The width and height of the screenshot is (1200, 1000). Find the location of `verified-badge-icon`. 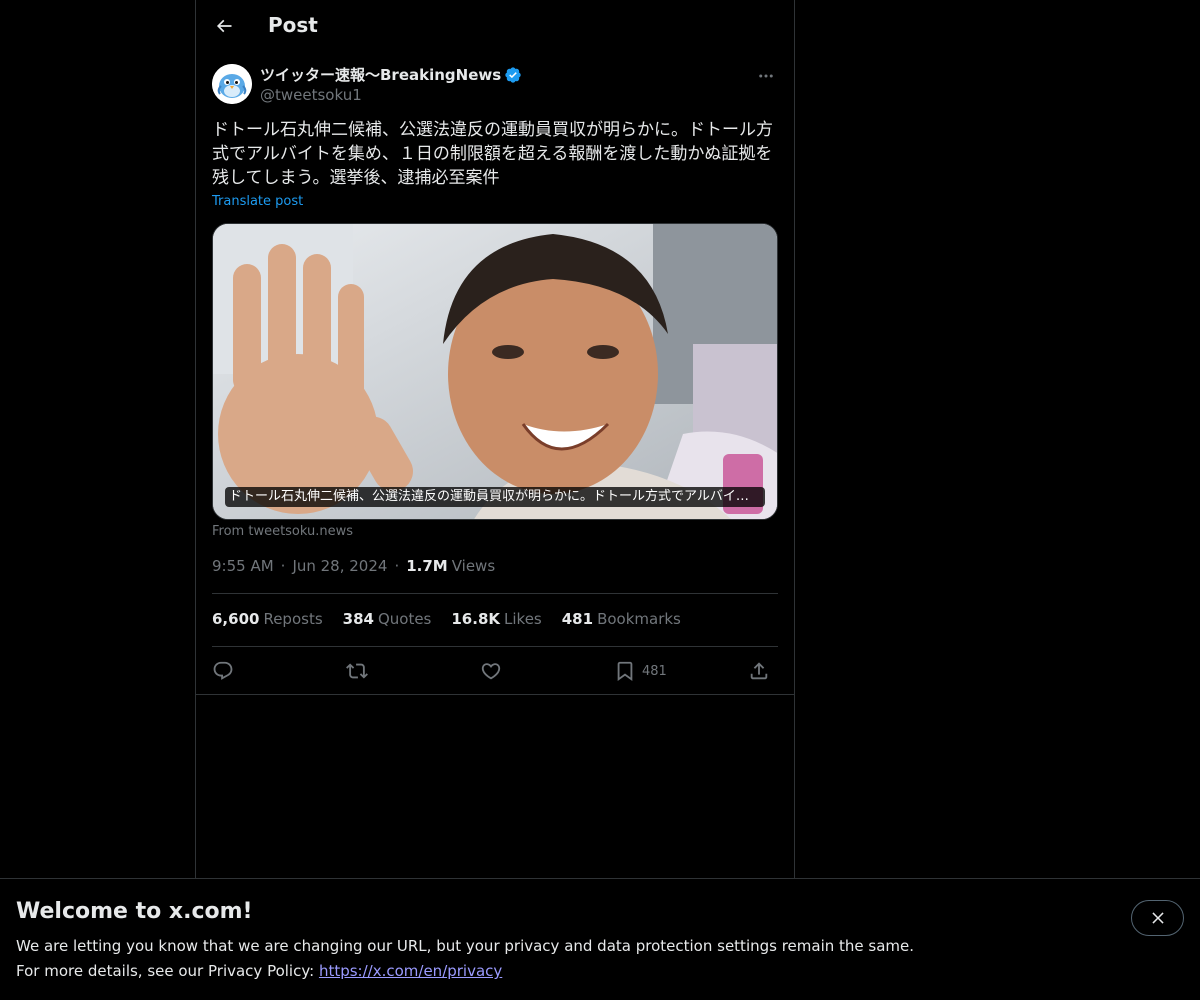

verified-badge-icon is located at coordinates (513, 75).